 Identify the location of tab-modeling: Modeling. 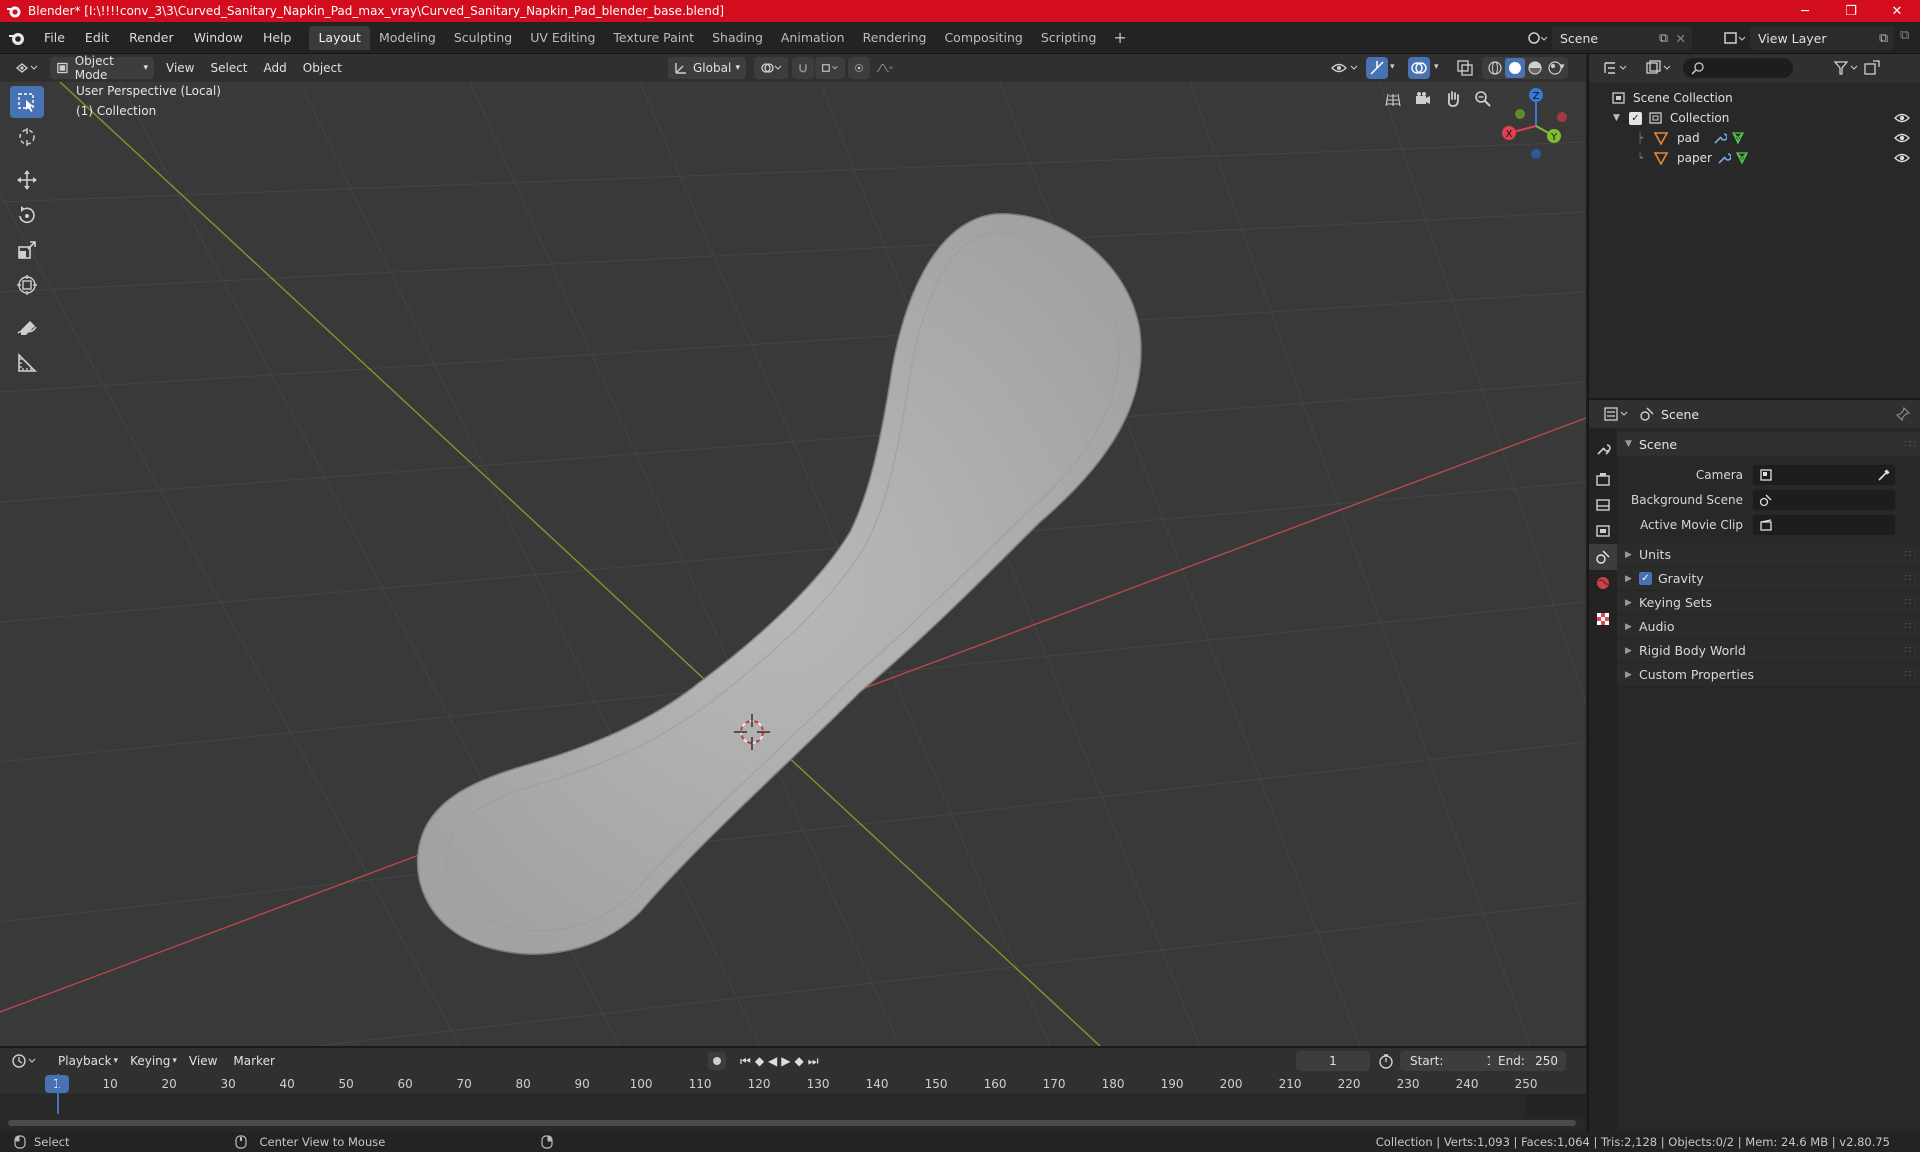
(407, 38).